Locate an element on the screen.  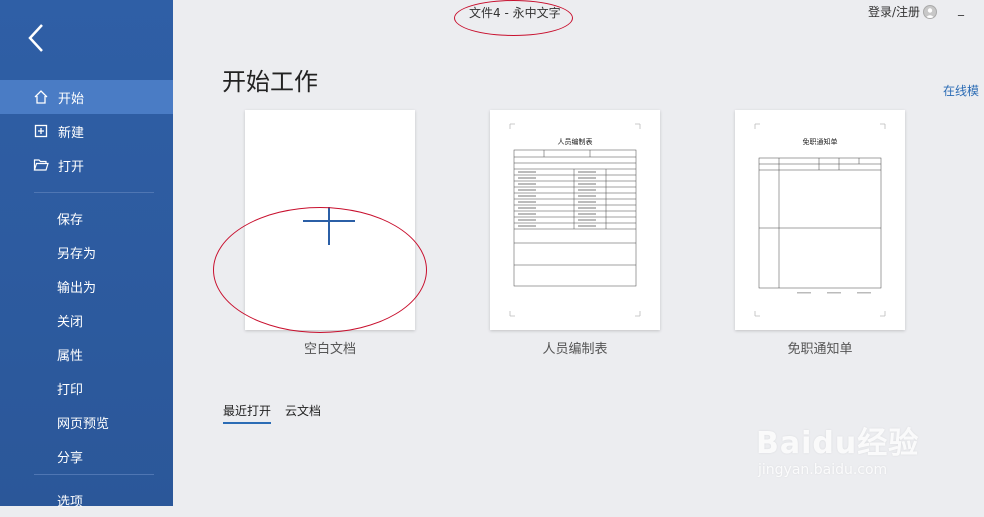
template-card-dismissal-notice: 免职通知单 is located at coordinates (820, 220).